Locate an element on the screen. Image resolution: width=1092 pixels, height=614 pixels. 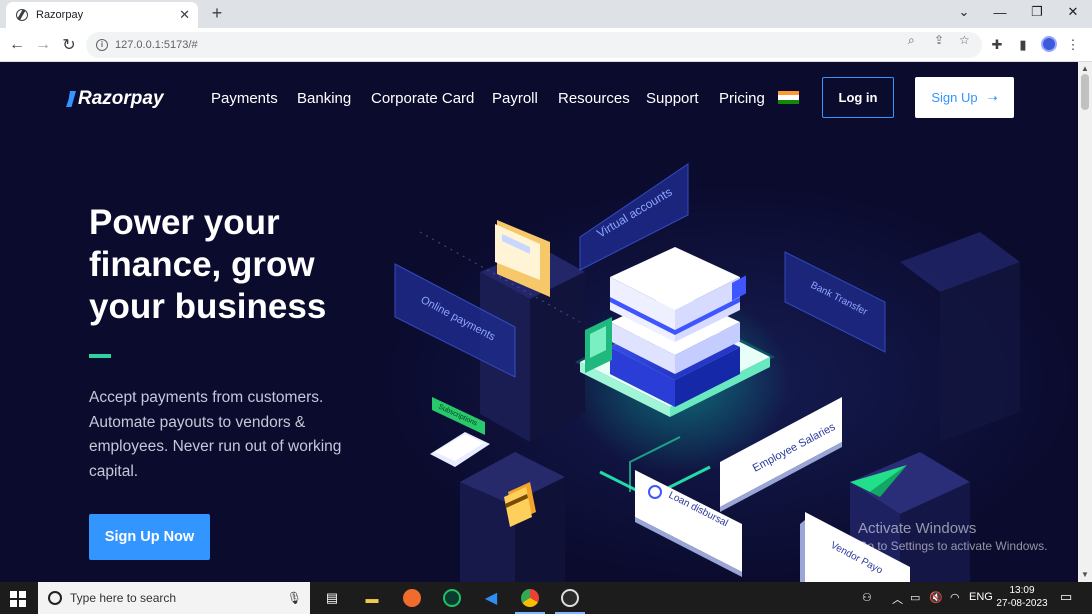
microphone-icon: 🎙 is located at coordinates (294, 598).